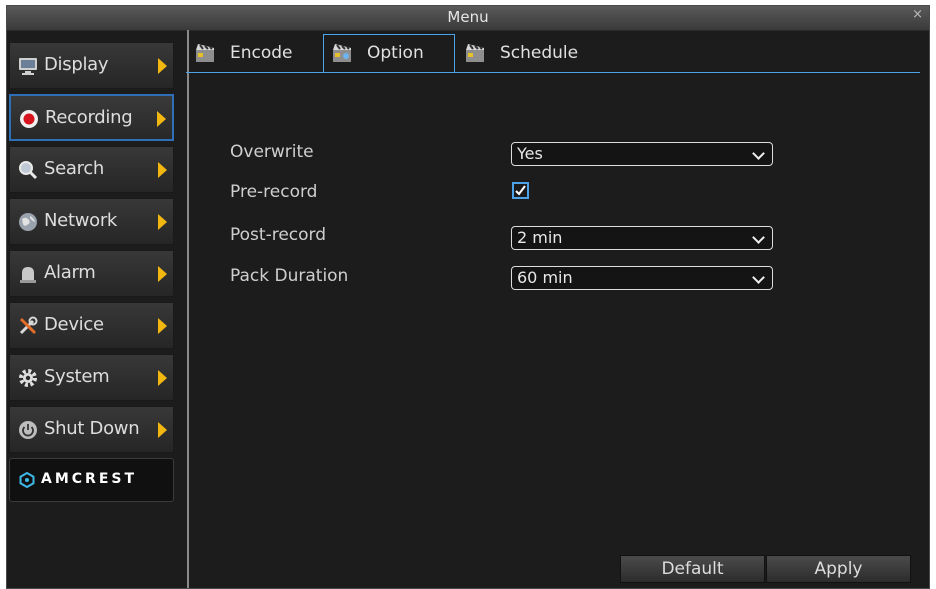  I want to click on sidebar-item-search: Search, so click(91, 169).